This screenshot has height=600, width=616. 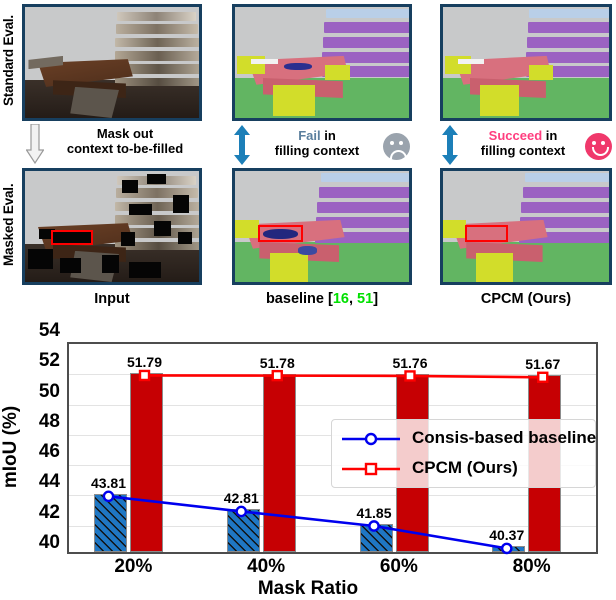 I want to click on y-tick-label: 40, so click(x=49, y=542).